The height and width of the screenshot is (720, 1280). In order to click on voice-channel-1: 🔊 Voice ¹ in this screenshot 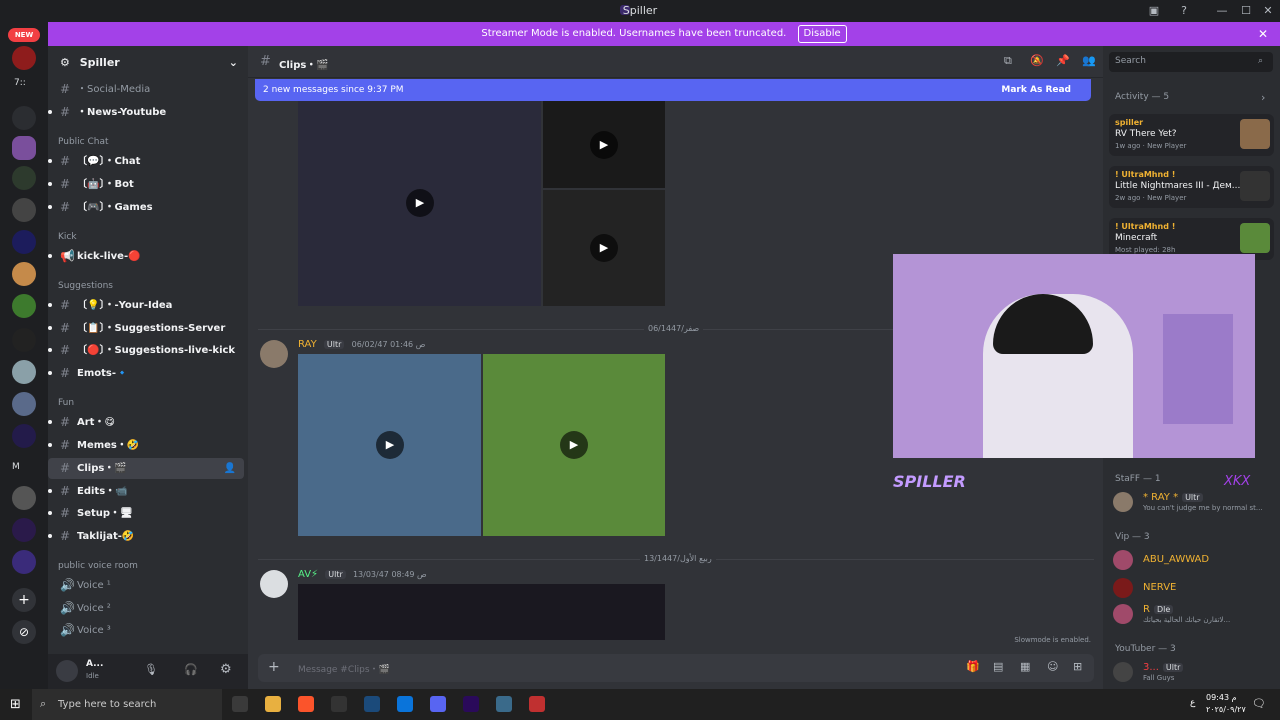, I will do `click(146, 585)`.